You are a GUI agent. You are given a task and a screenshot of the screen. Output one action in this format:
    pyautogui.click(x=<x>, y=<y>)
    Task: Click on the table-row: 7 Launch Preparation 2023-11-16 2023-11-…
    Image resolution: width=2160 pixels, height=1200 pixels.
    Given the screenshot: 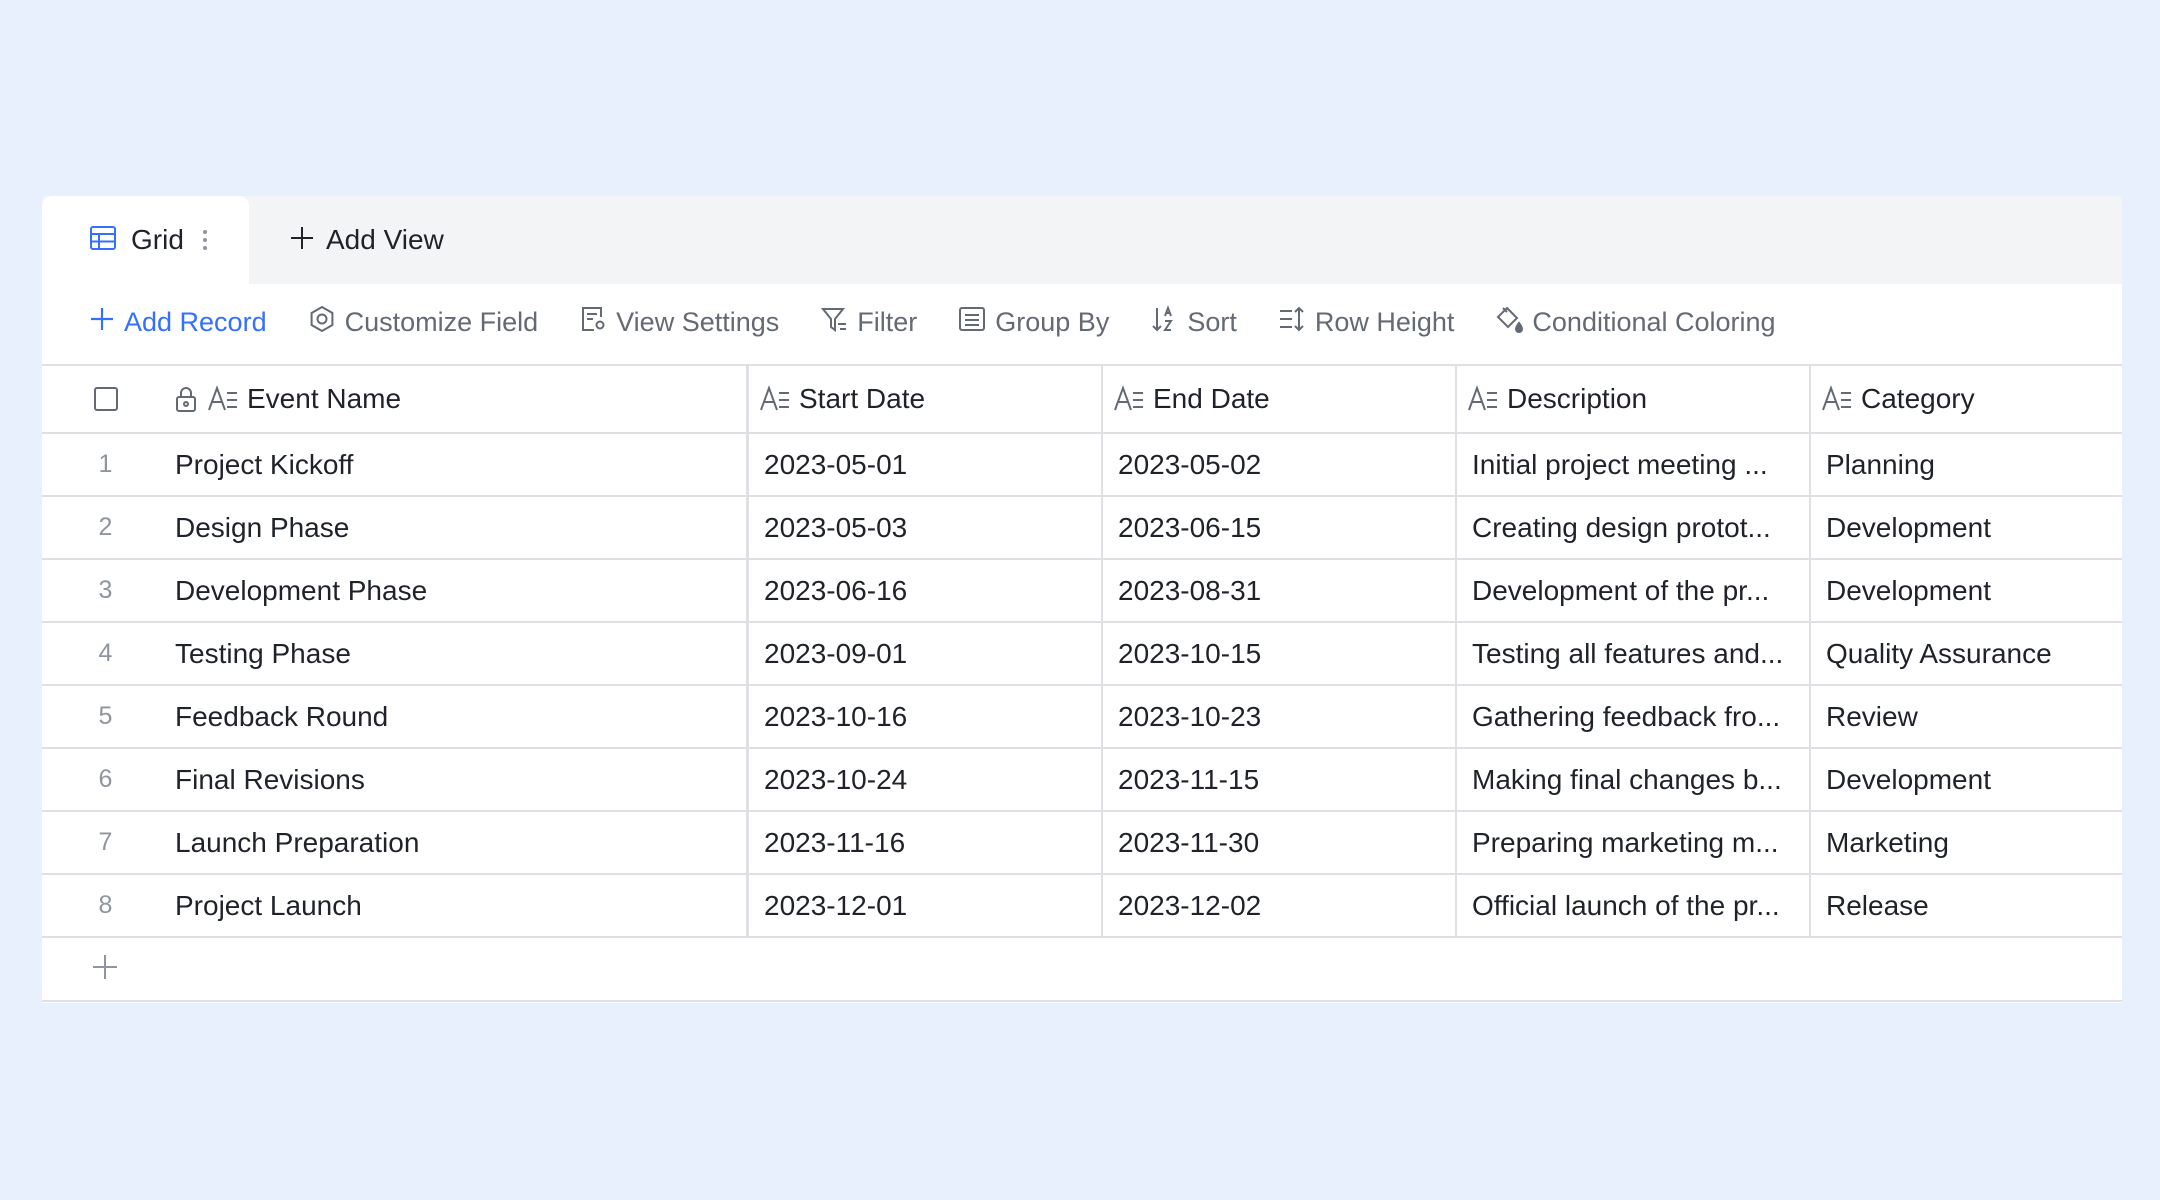 What is the action you would take?
    pyautogui.click(x=1082, y=843)
    